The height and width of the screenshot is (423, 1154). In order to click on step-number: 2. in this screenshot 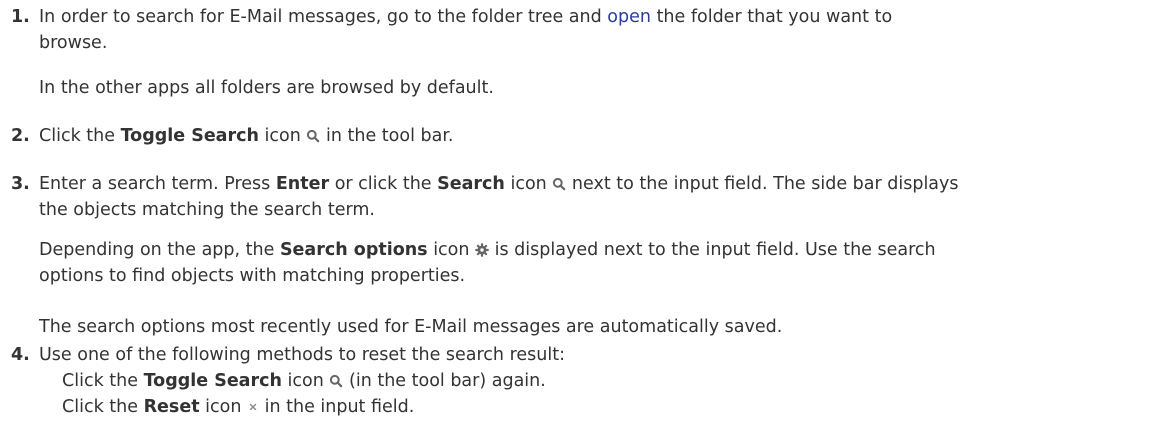, I will do `click(20, 136)`.